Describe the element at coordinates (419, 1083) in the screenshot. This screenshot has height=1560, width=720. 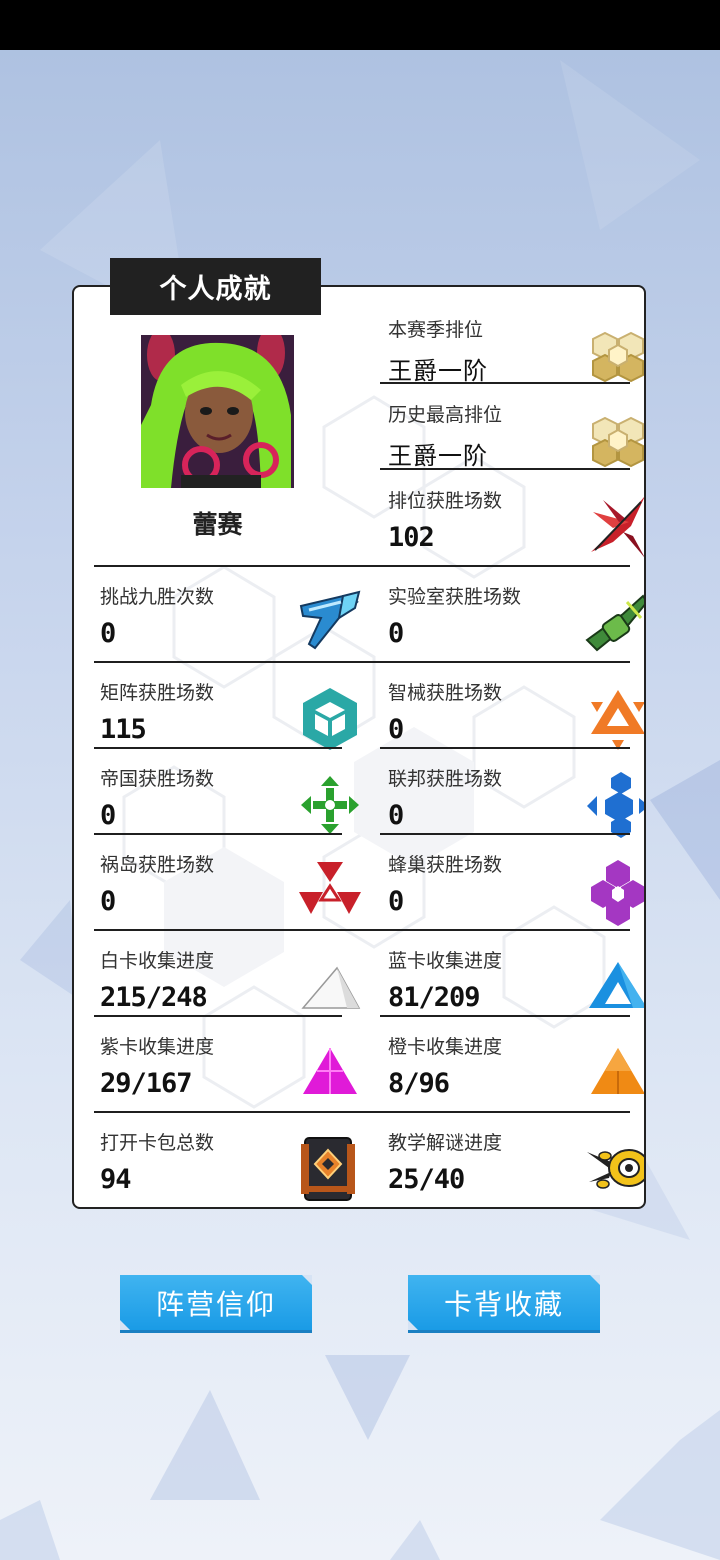
I see `stat-value: 8/96` at that location.